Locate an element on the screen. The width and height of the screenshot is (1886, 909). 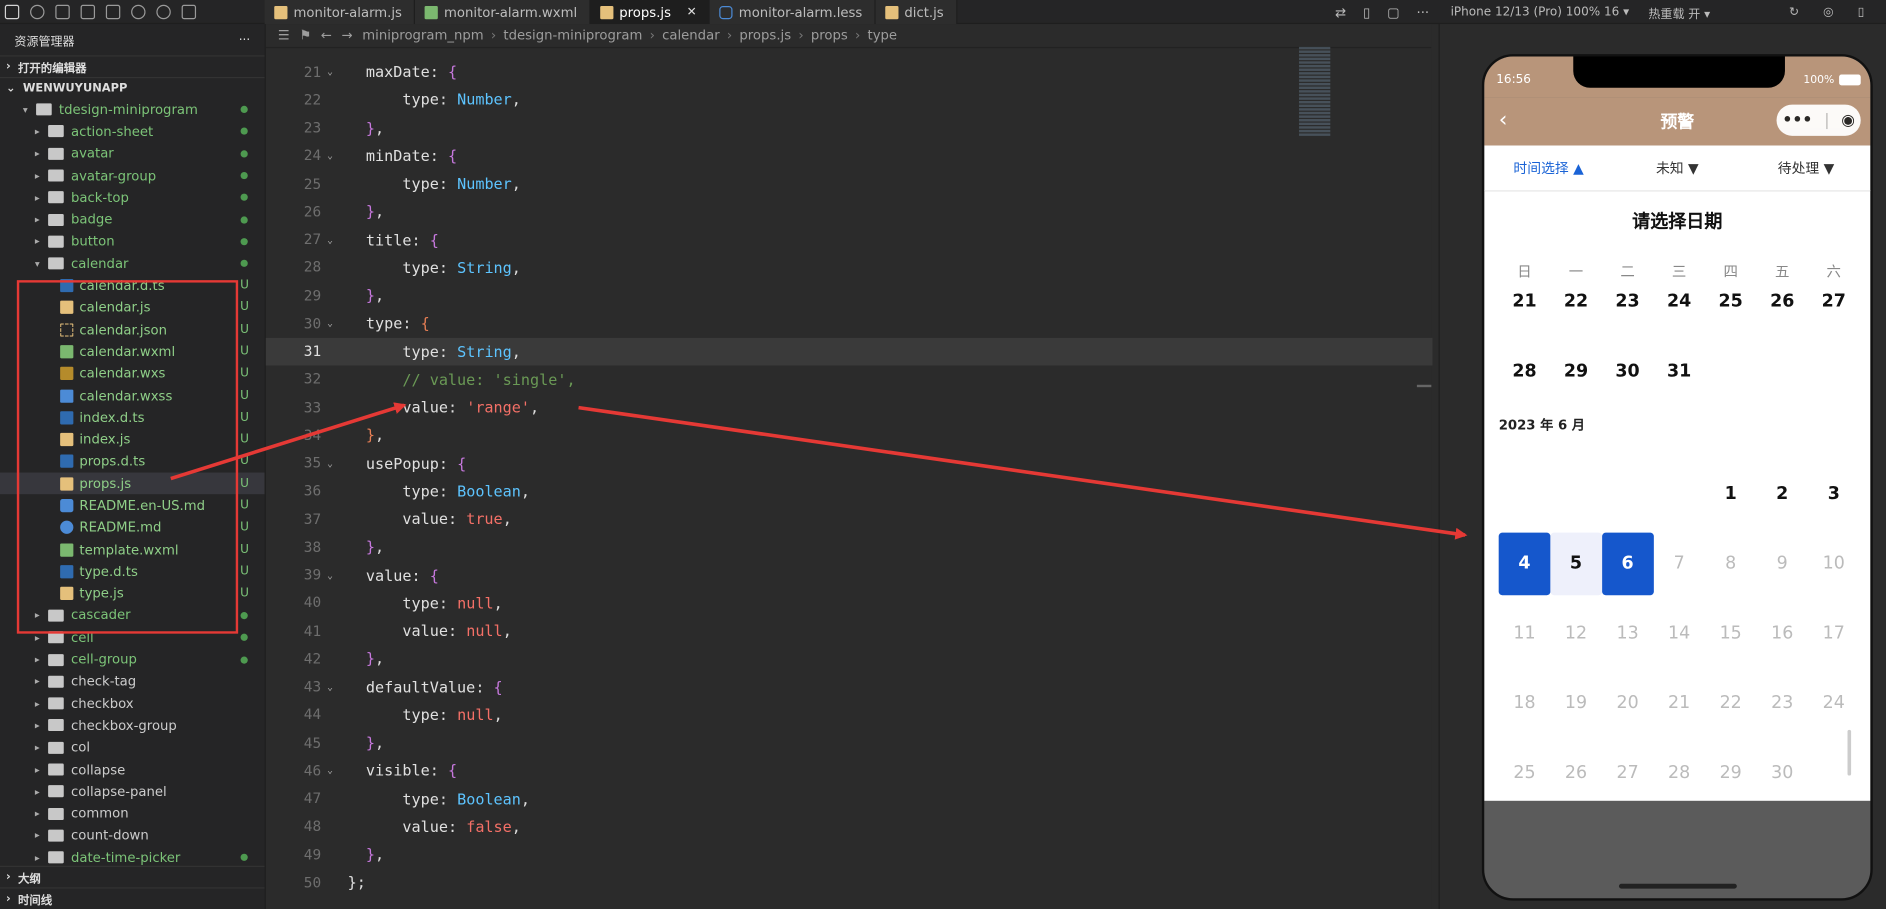
tree-item: ▸ checkbox-group is located at coordinates (132, 726).